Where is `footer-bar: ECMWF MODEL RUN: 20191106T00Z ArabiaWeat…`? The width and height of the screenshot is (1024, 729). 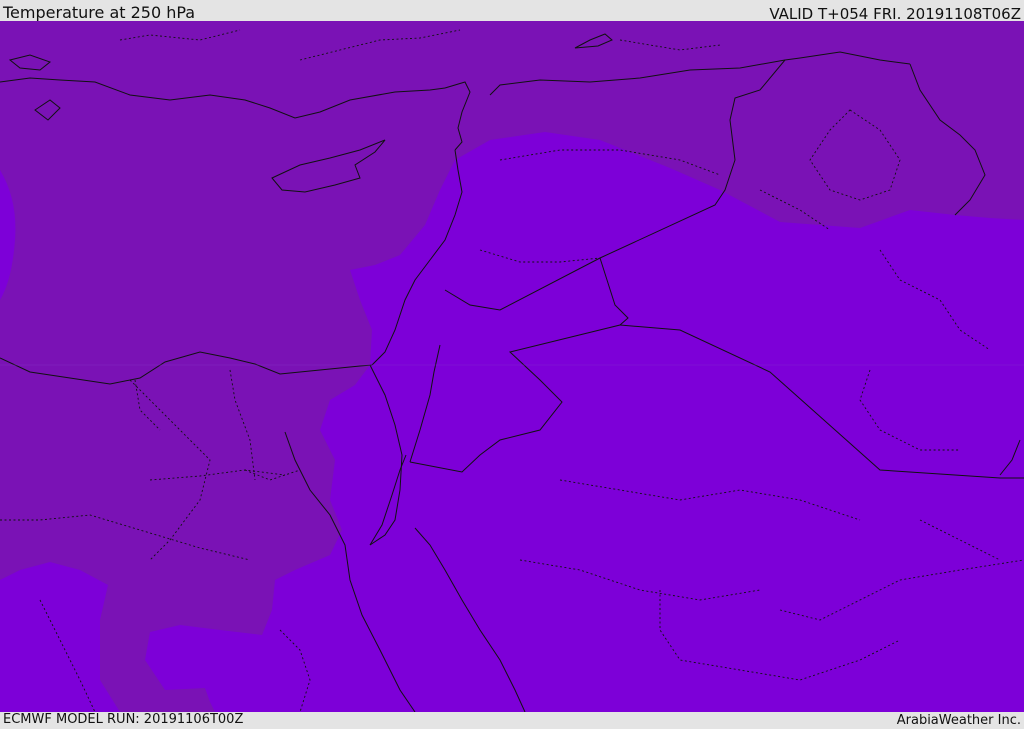
footer-bar: ECMWF MODEL RUN: 20191106T00Z ArabiaWeat… is located at coordinates (512, 720).